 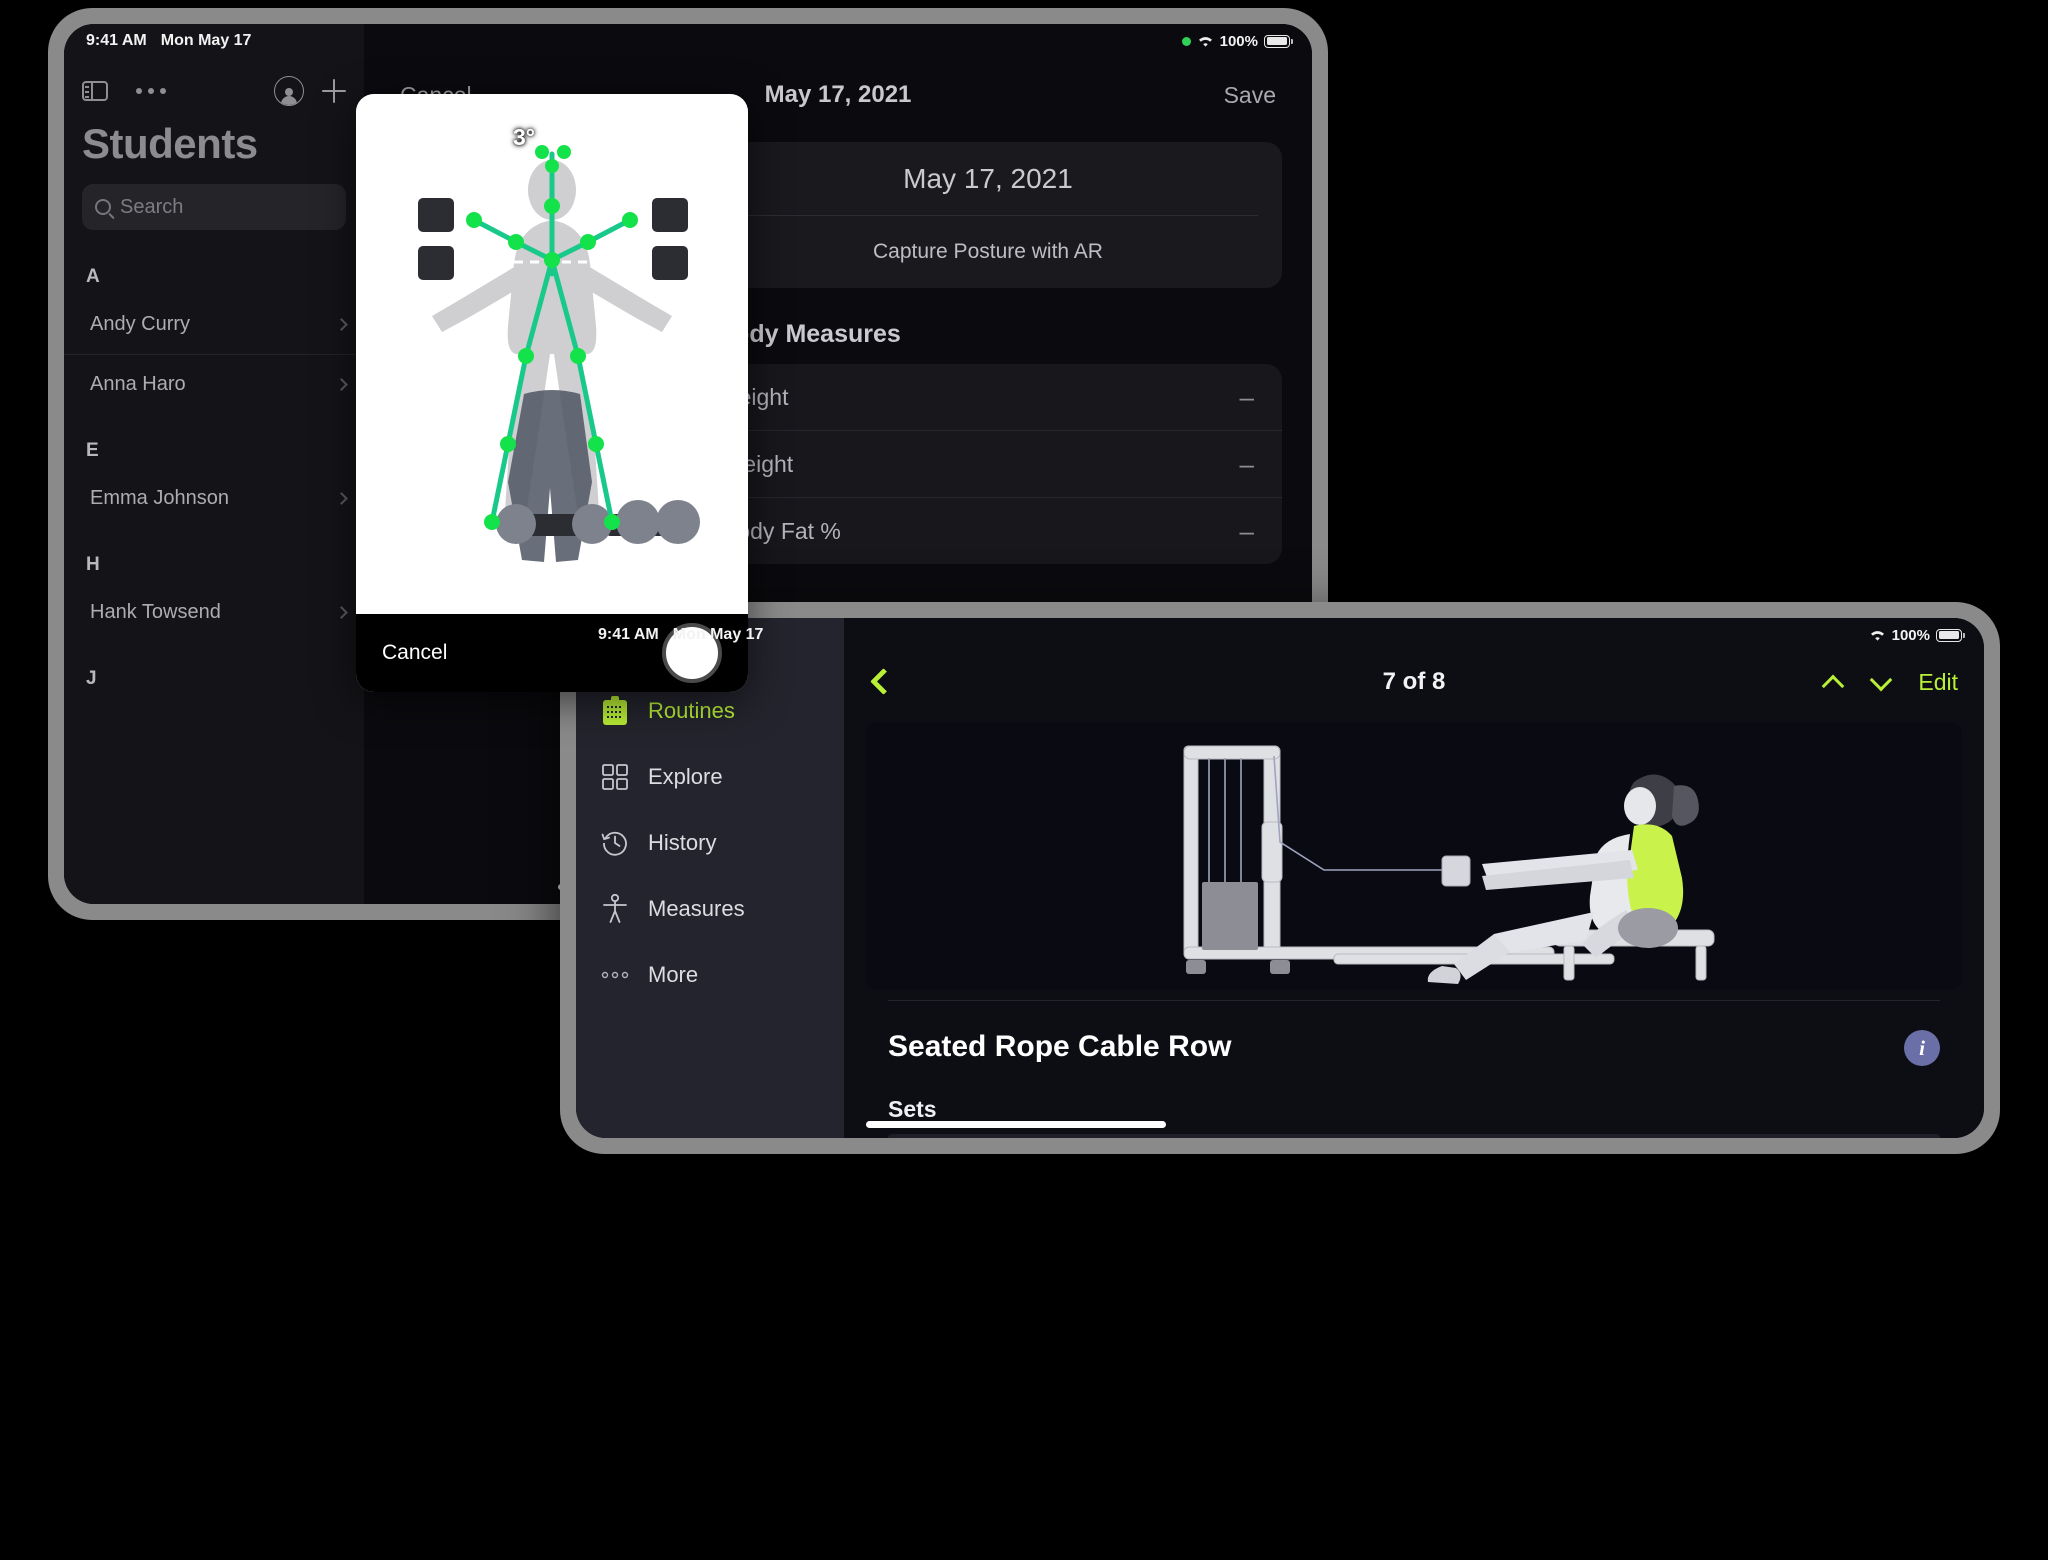 I want to click on save-button: Save, so click(x=1250, y=95).